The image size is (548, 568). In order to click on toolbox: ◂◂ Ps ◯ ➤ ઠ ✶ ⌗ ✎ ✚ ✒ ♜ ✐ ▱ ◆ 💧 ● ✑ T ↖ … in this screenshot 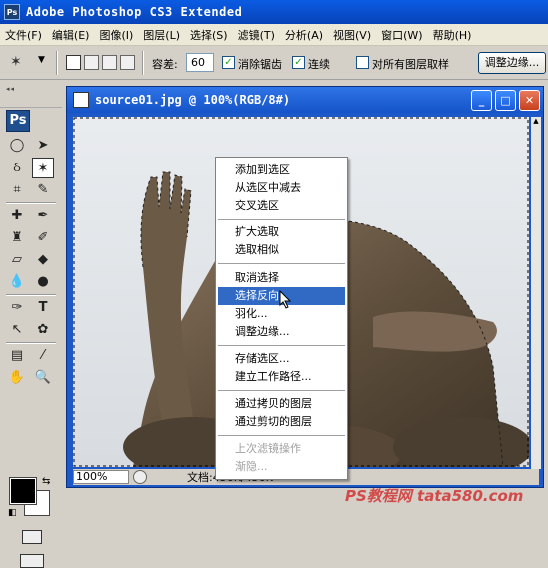, I will do `click(31, 325)`.